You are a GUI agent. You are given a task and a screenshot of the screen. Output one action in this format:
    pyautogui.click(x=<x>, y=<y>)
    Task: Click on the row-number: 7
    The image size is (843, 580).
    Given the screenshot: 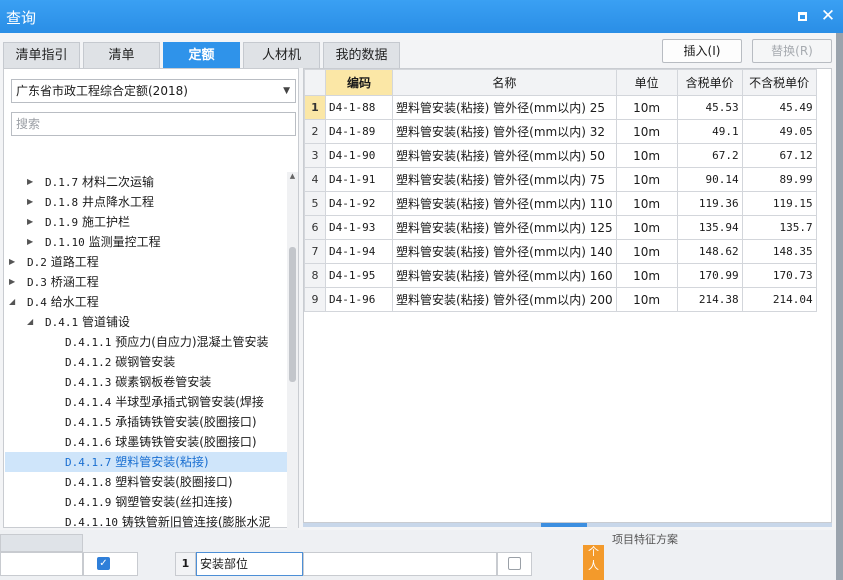 What is the action you would take?
    pyautogui.click(x=315, y=251)
    